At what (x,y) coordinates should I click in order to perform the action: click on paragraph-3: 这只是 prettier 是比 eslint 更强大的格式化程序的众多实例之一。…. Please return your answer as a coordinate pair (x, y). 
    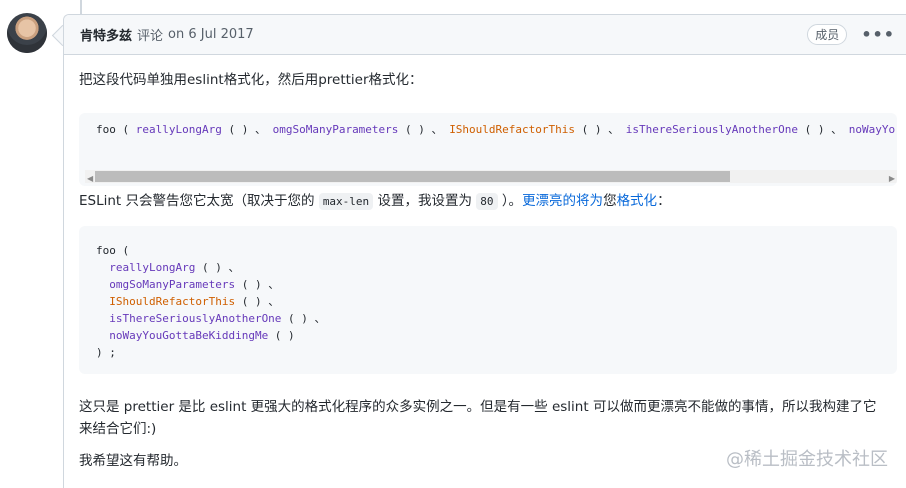
    Looking at the image, I should click on (478, 418).